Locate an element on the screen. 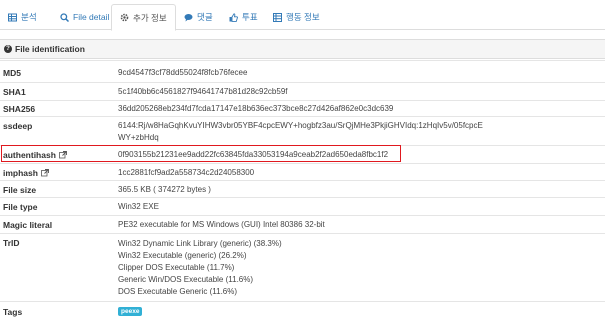  trid-entry: Win32 Executable (generic) (26.2%) is located at coordinates (182, 255).